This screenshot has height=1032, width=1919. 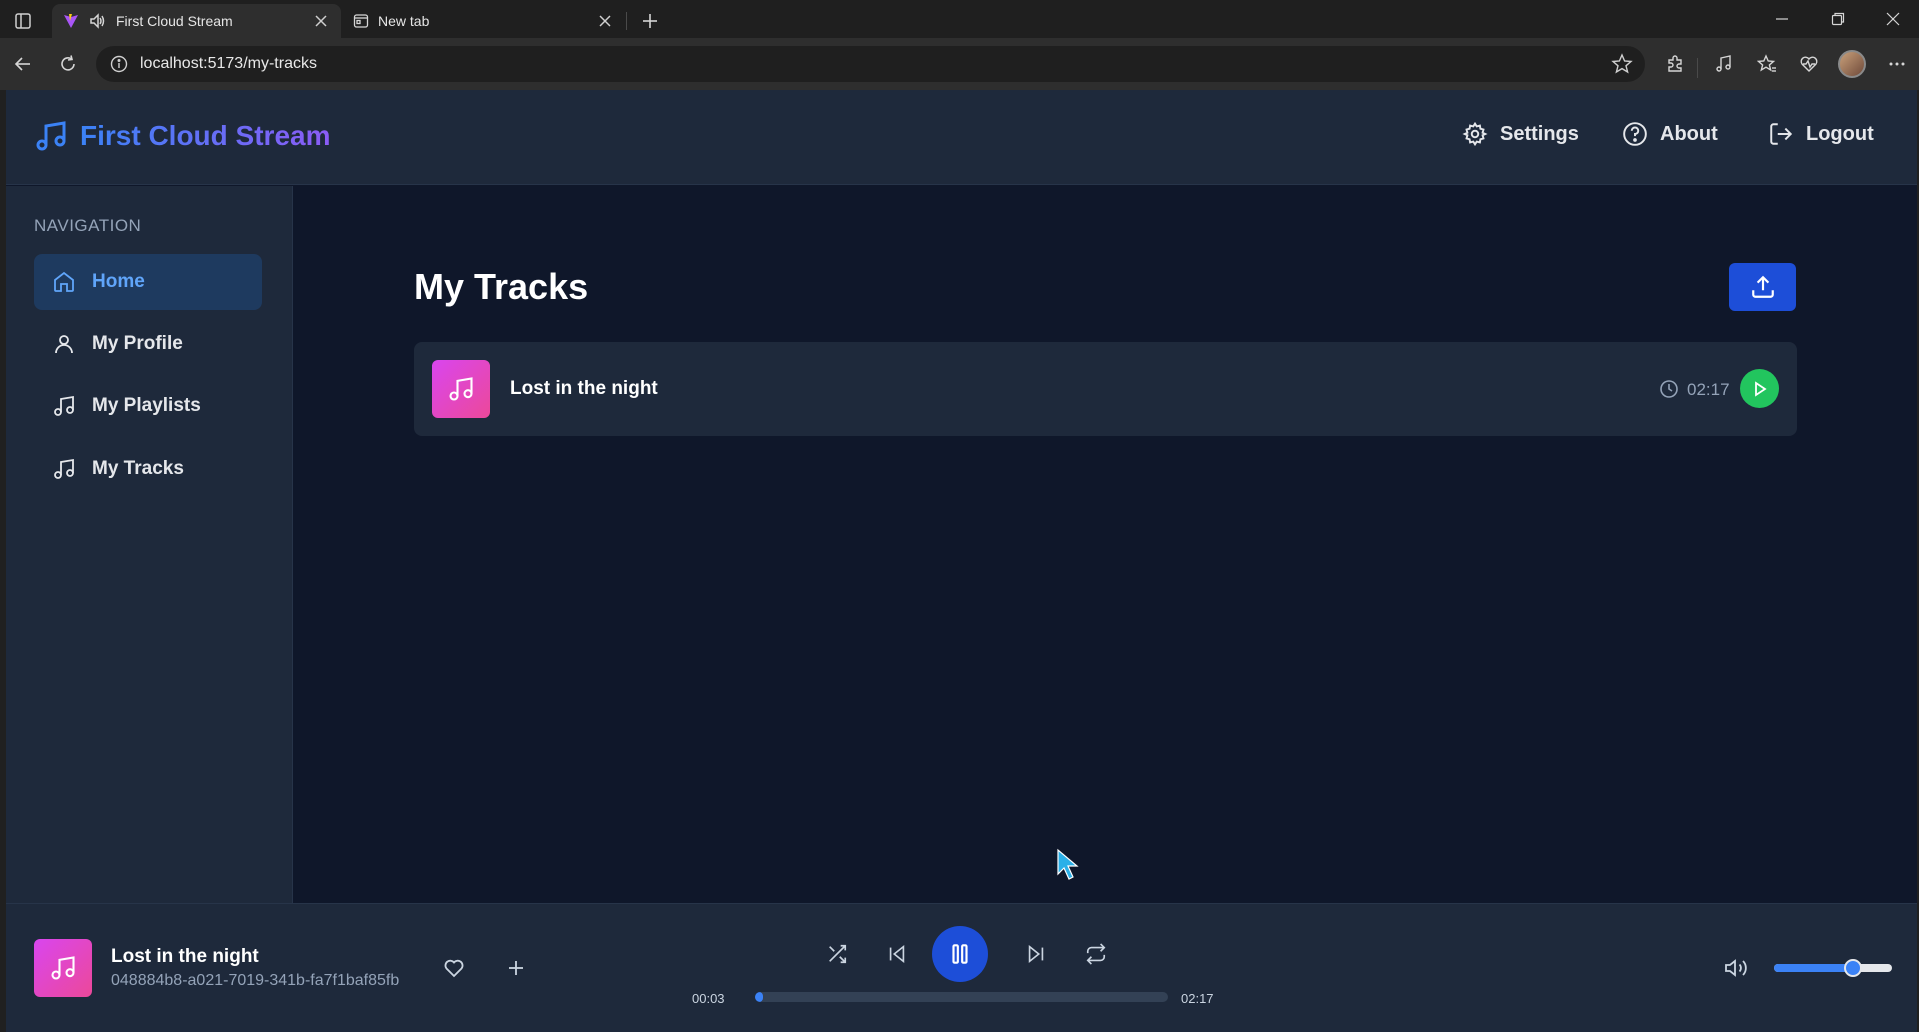 I want to click on repeat-icon, so click(x=1096, y=954).